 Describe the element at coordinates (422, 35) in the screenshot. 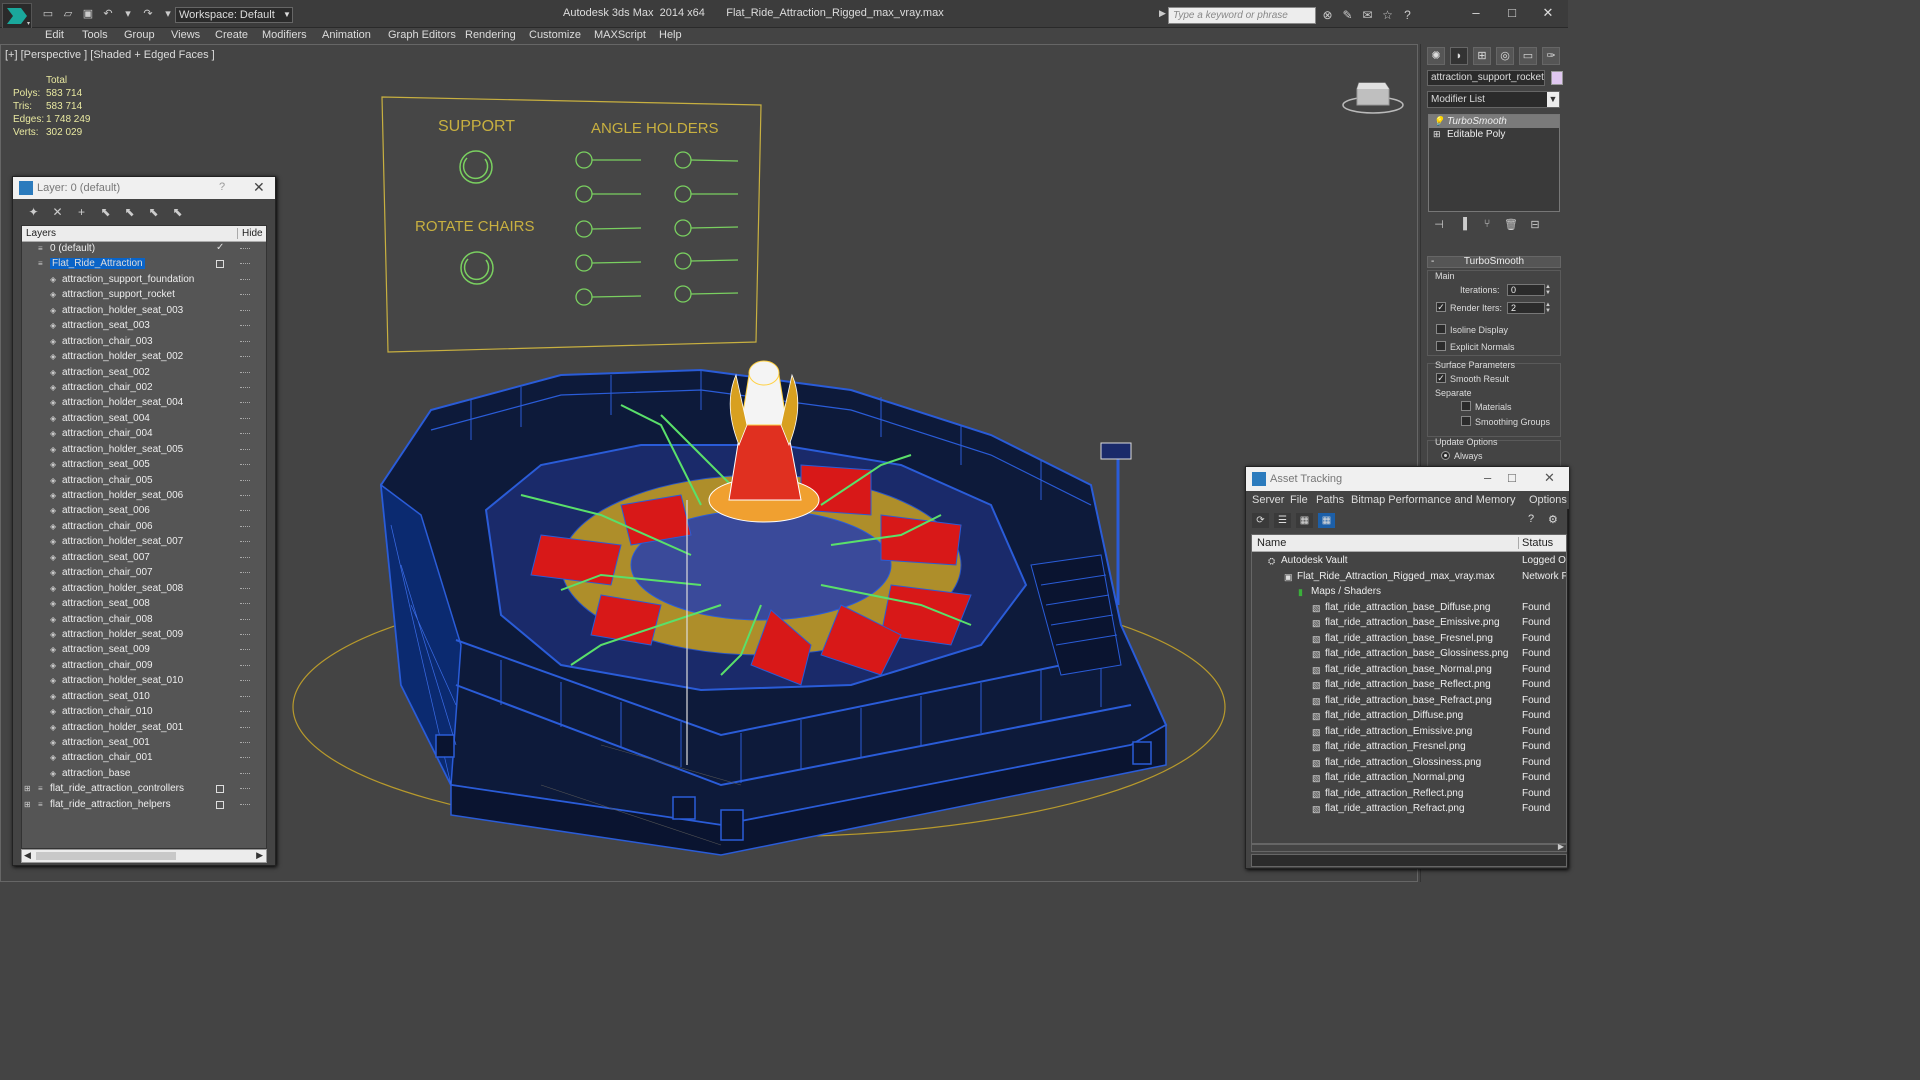

I see `menu-graph-editors: Graph Editors` at that location.